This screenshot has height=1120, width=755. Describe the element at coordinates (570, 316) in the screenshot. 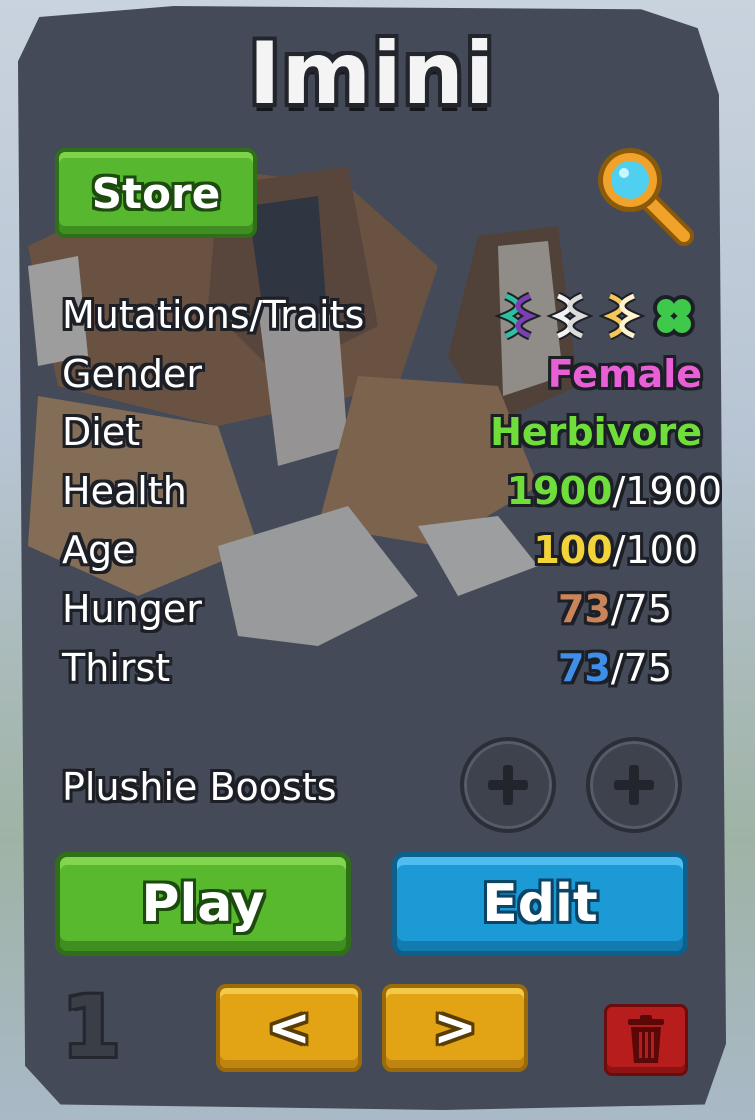

I see `dna-white-icon` at that location.